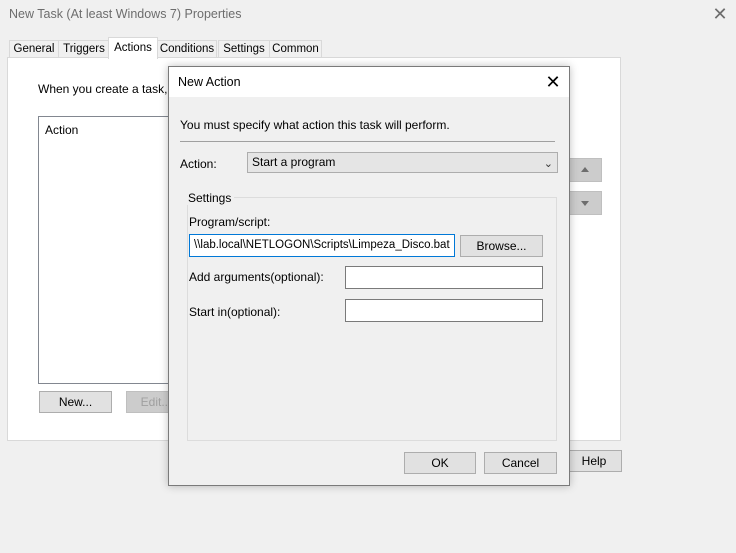  What do you see at coordinates (244, 49) in the screenshot?
I see `tab-settings: Settings` at bounding box center [244, 49].